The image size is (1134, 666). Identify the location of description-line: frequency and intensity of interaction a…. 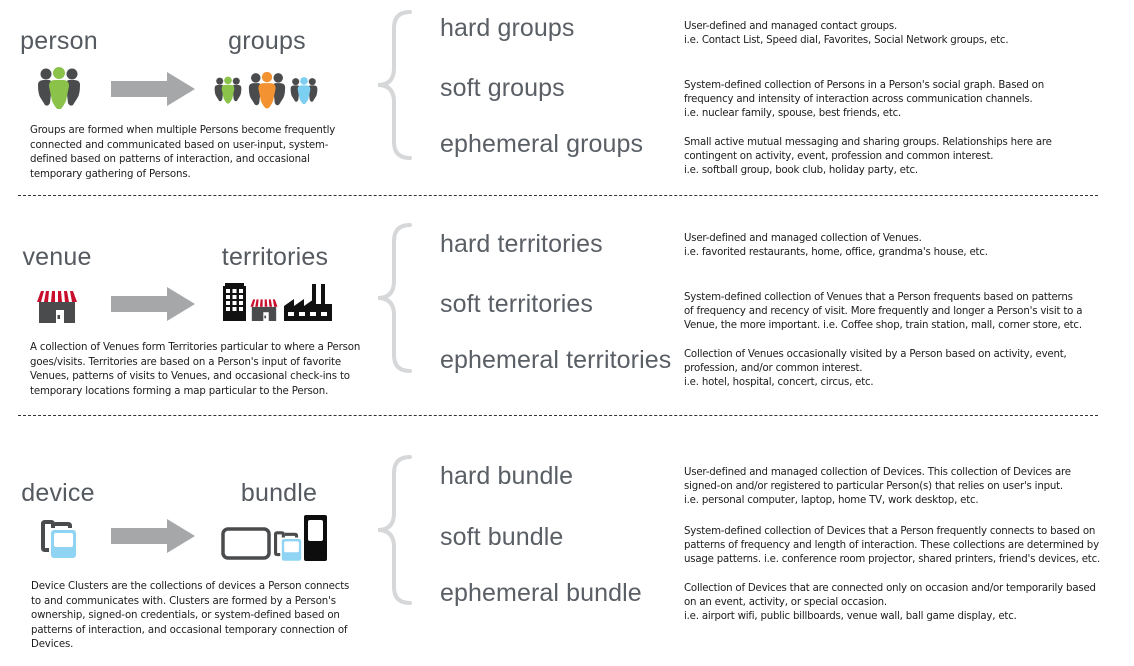
(858, 100).